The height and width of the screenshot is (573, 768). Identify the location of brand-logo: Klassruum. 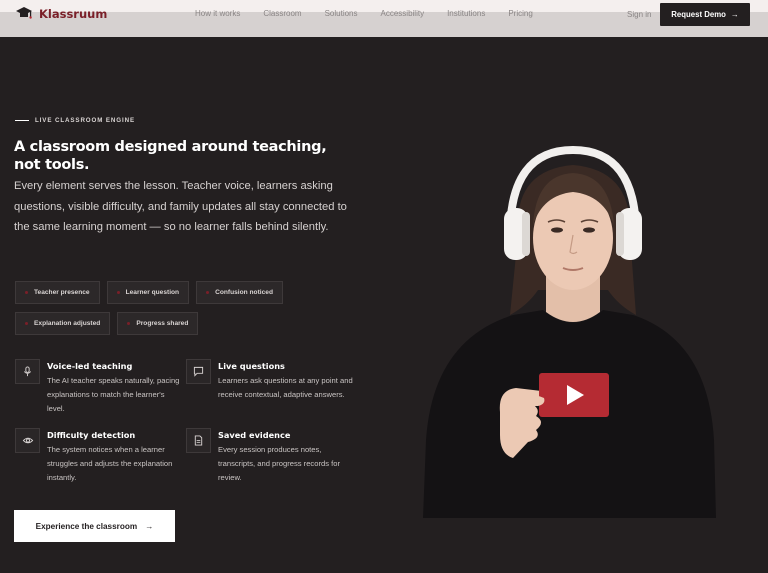
(61, 14).